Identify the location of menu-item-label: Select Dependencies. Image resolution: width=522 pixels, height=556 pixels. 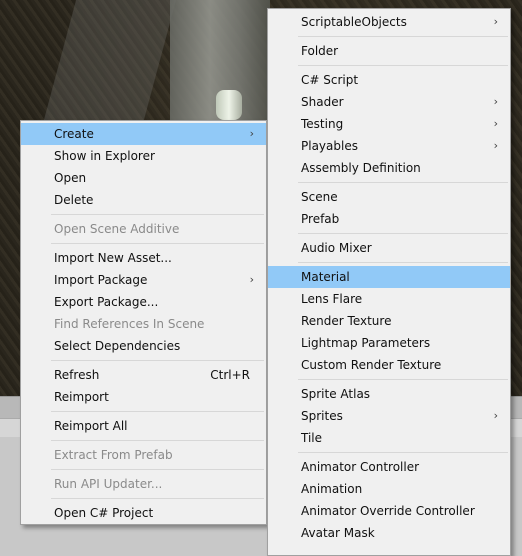
(117, 346).